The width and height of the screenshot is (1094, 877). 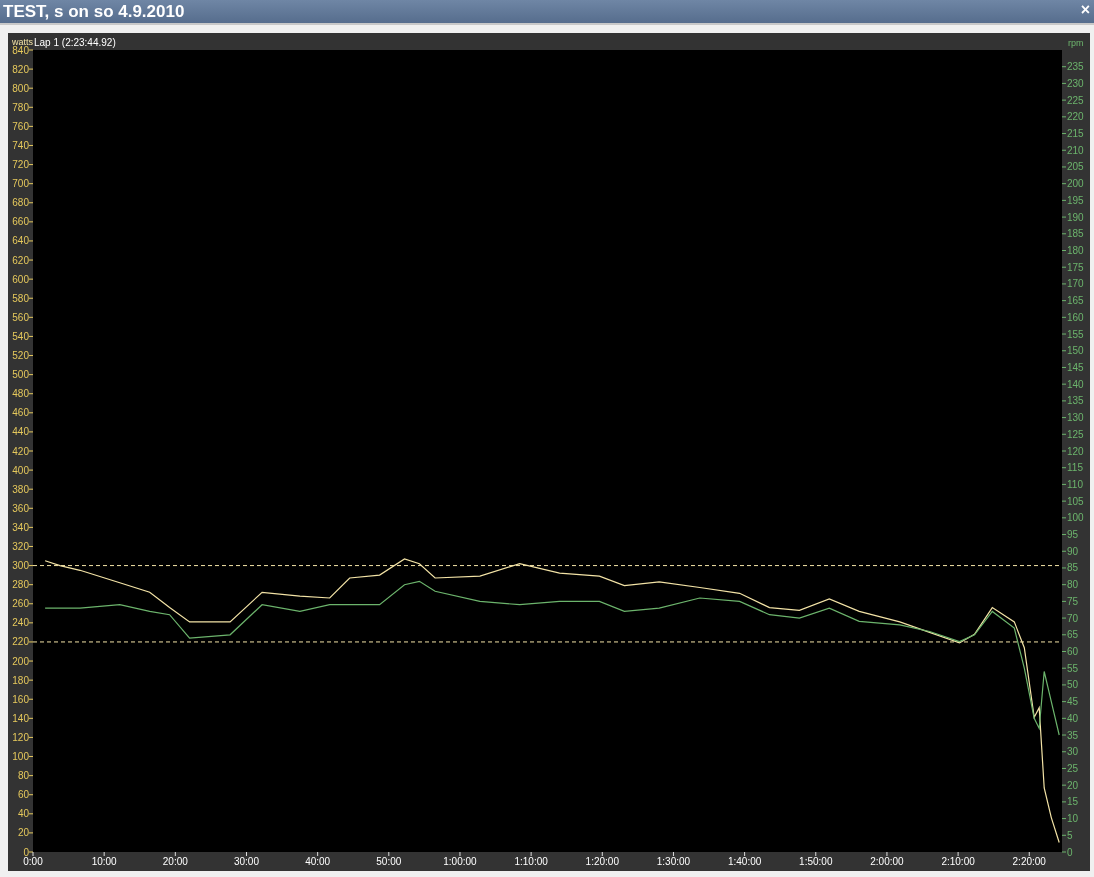 What do you see at coordinates (1073, 535) in the screenshot?
I see `y2-axis-tick-label: 95` at bounding box center [1073, 535].